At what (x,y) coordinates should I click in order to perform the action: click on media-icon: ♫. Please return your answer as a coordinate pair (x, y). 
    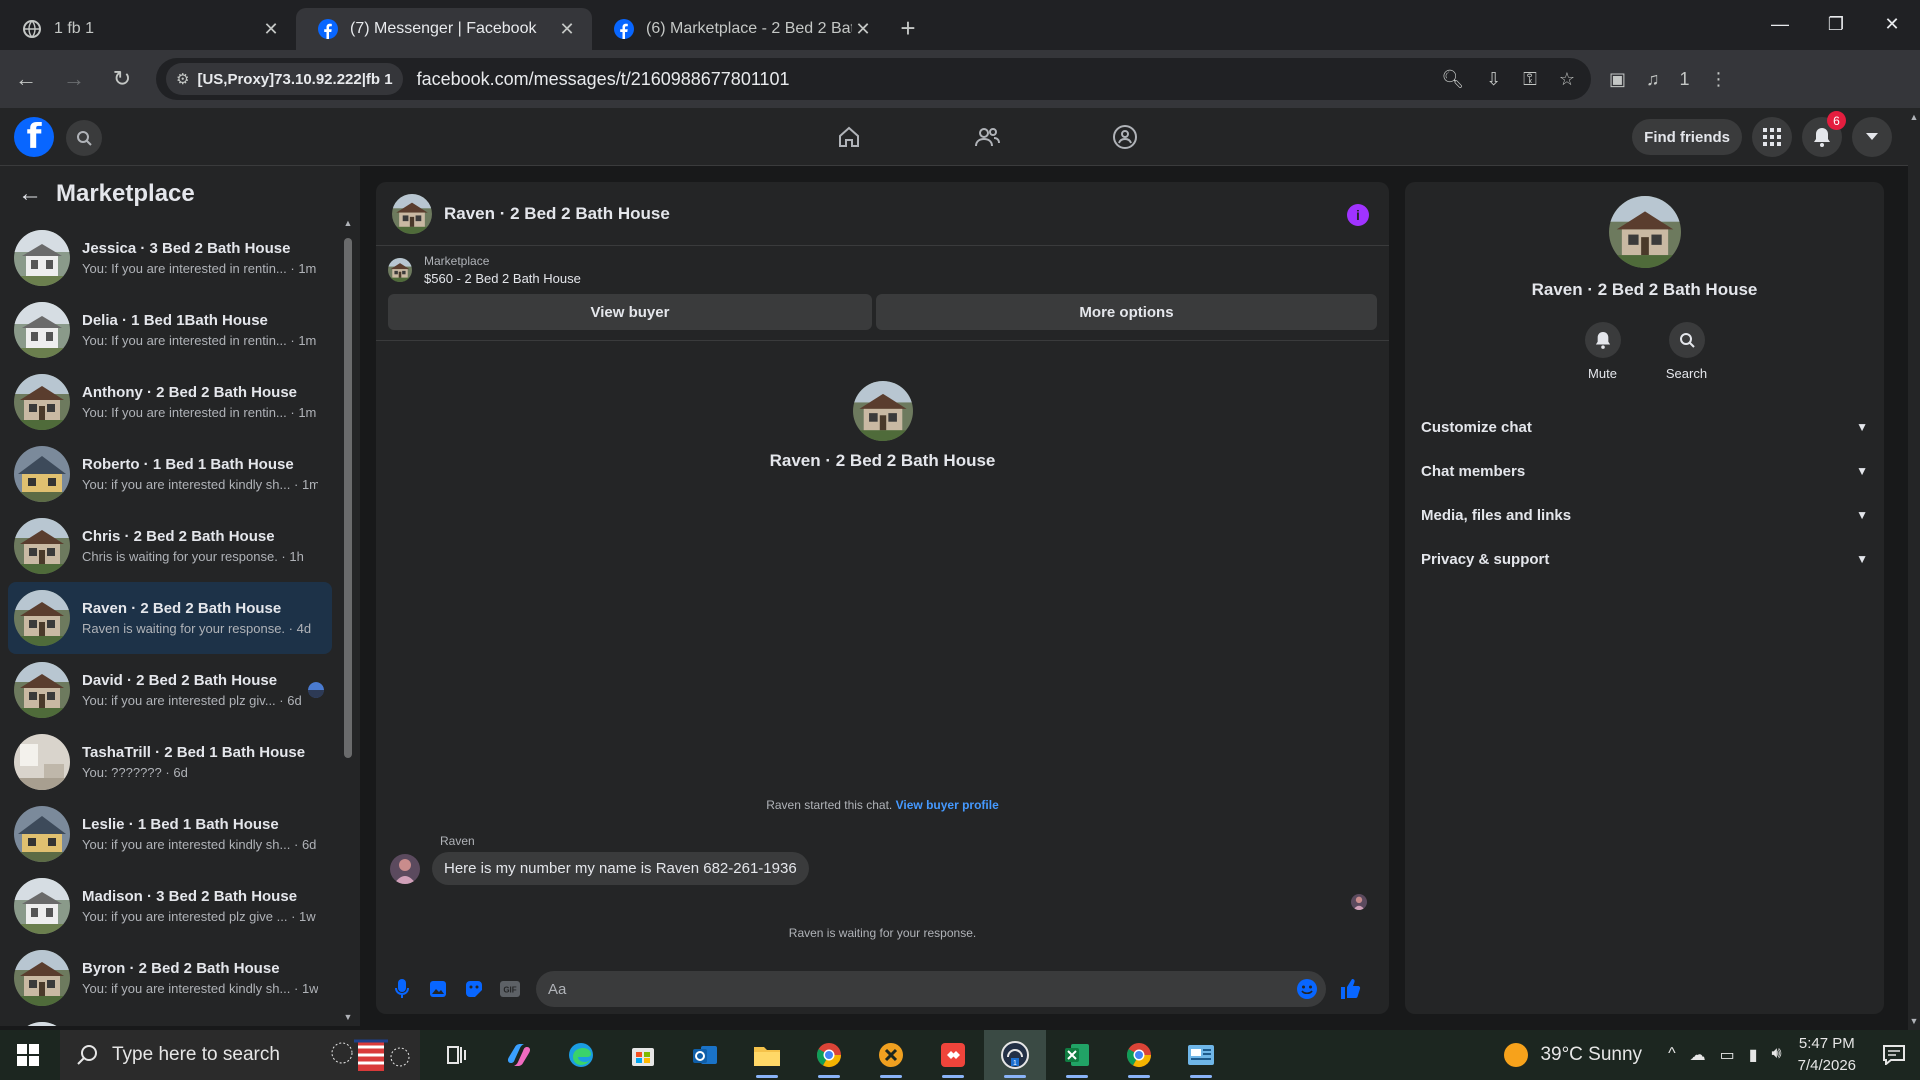
    Looking at the image, I should click on (1653, 79).